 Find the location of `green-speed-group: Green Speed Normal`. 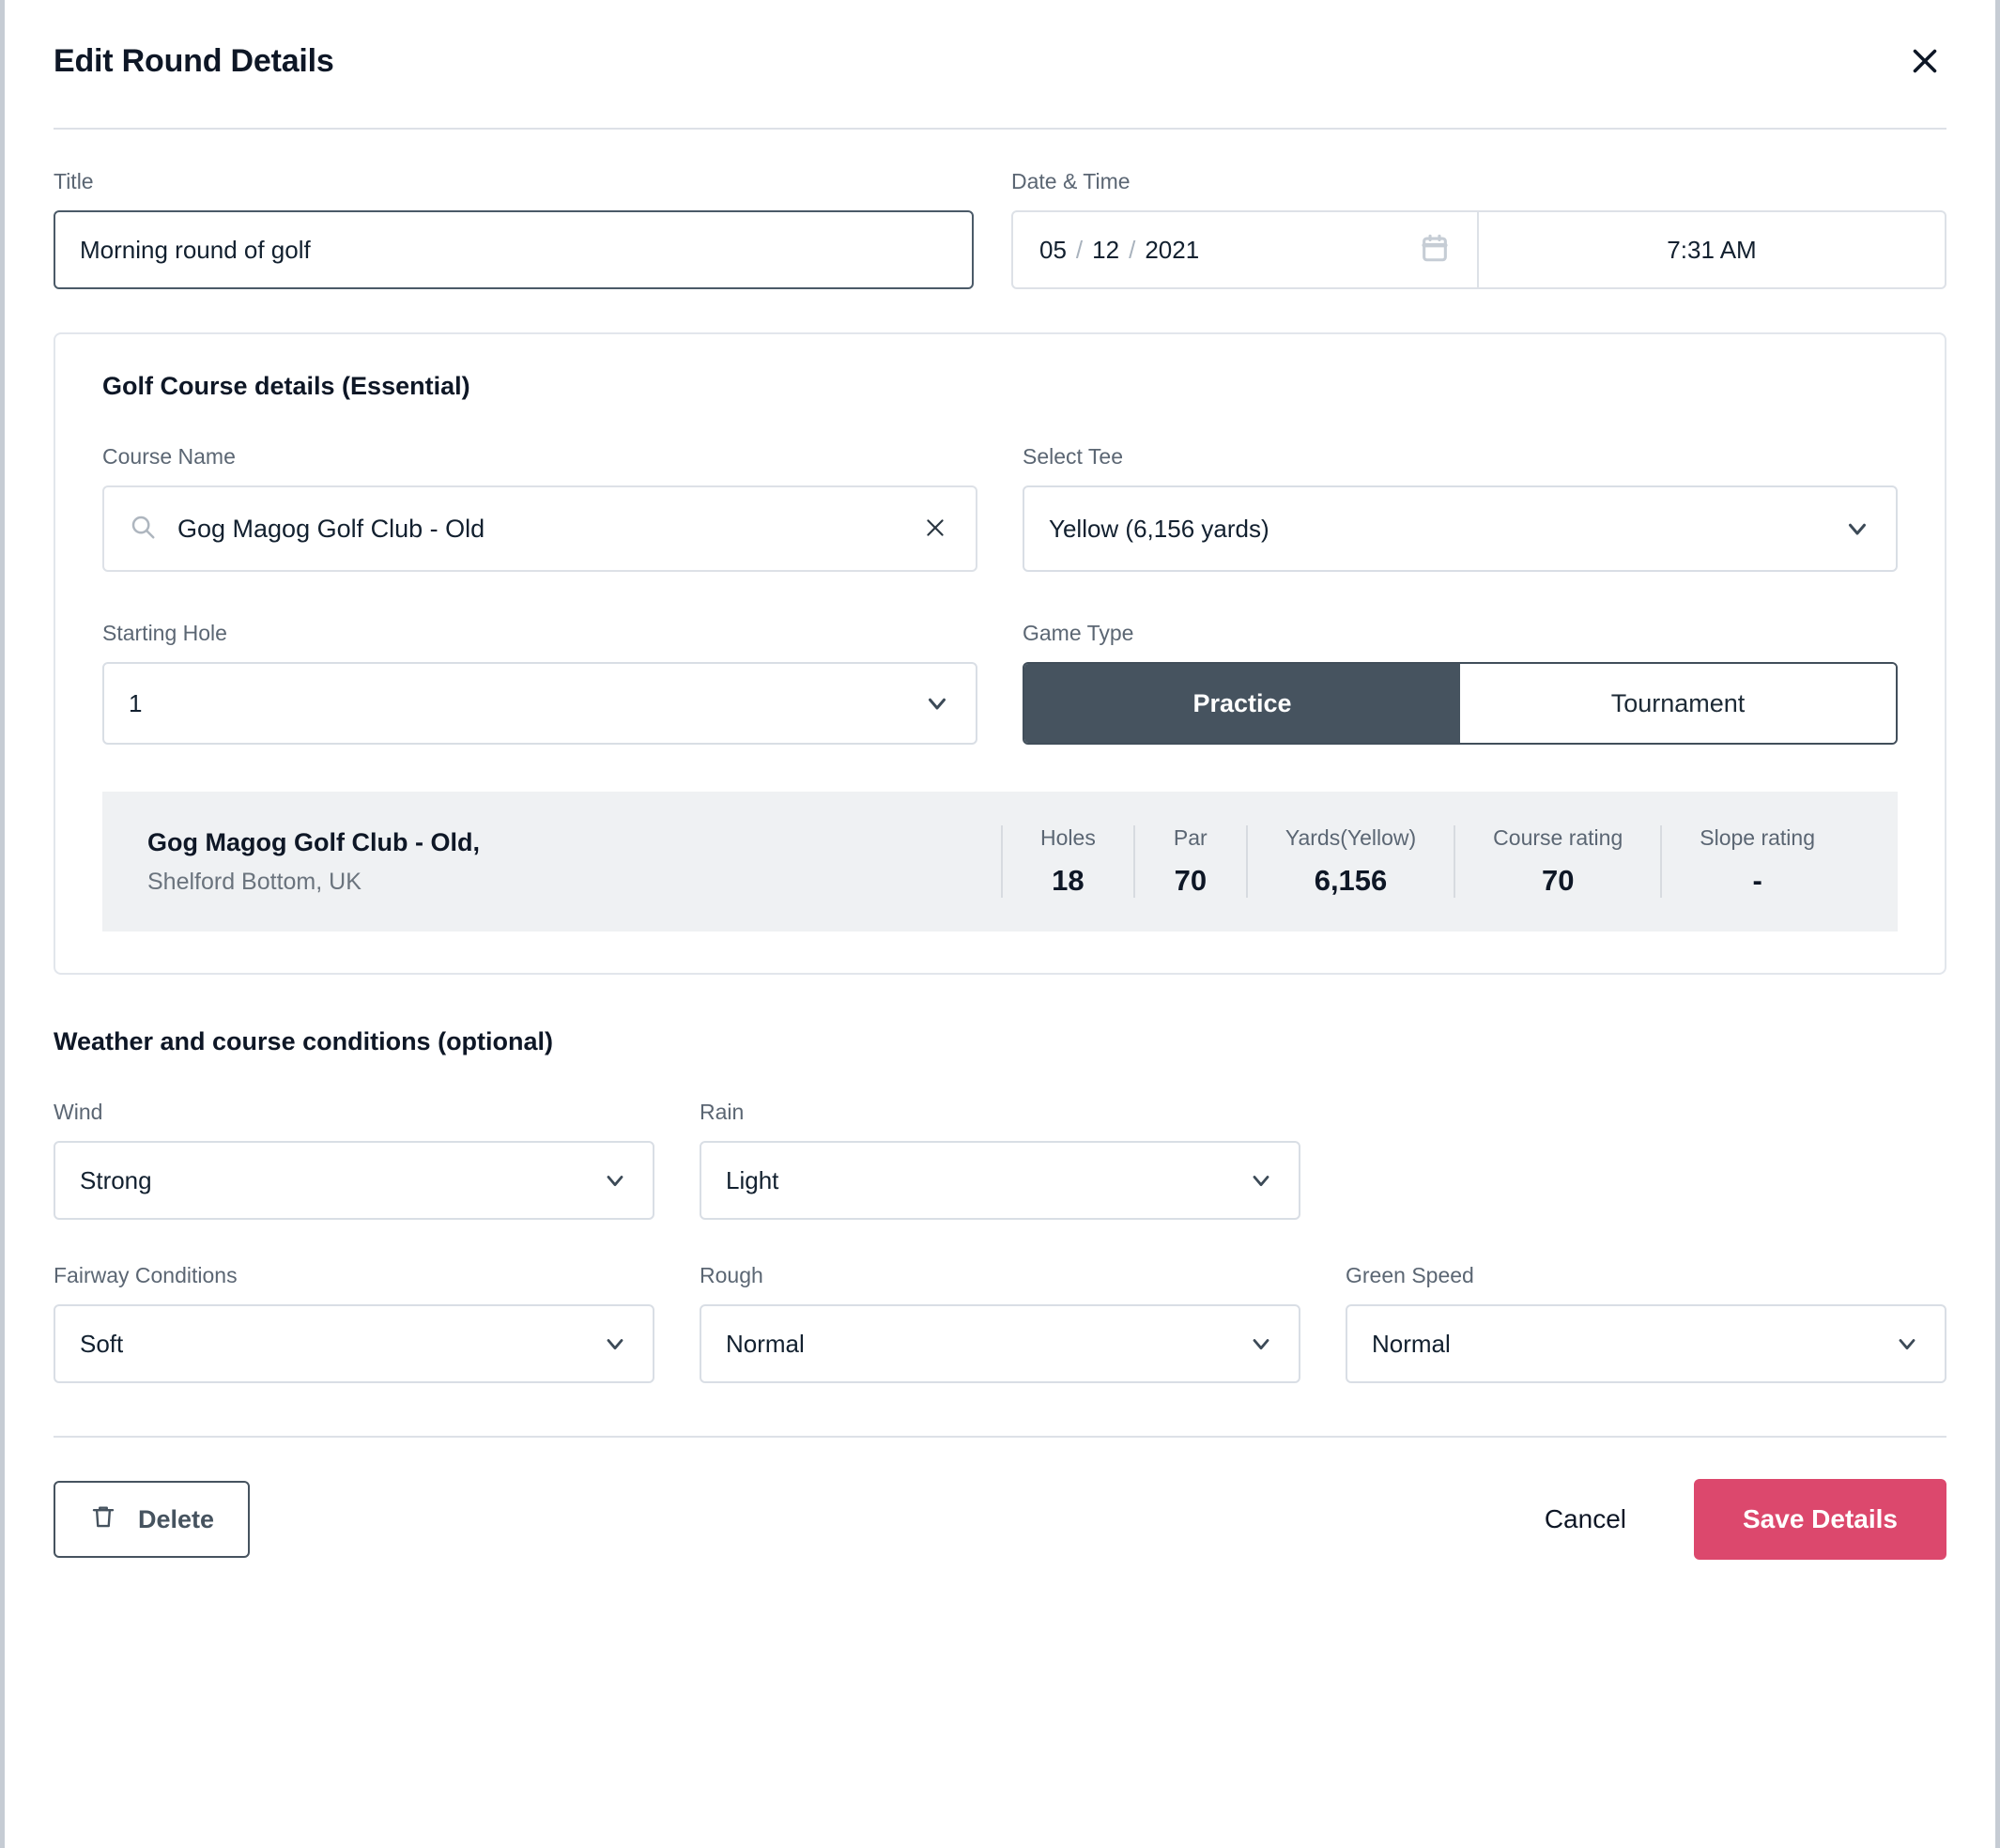

green-speed-group: Green Speed Normal is located at coordinates (1646, 1323).